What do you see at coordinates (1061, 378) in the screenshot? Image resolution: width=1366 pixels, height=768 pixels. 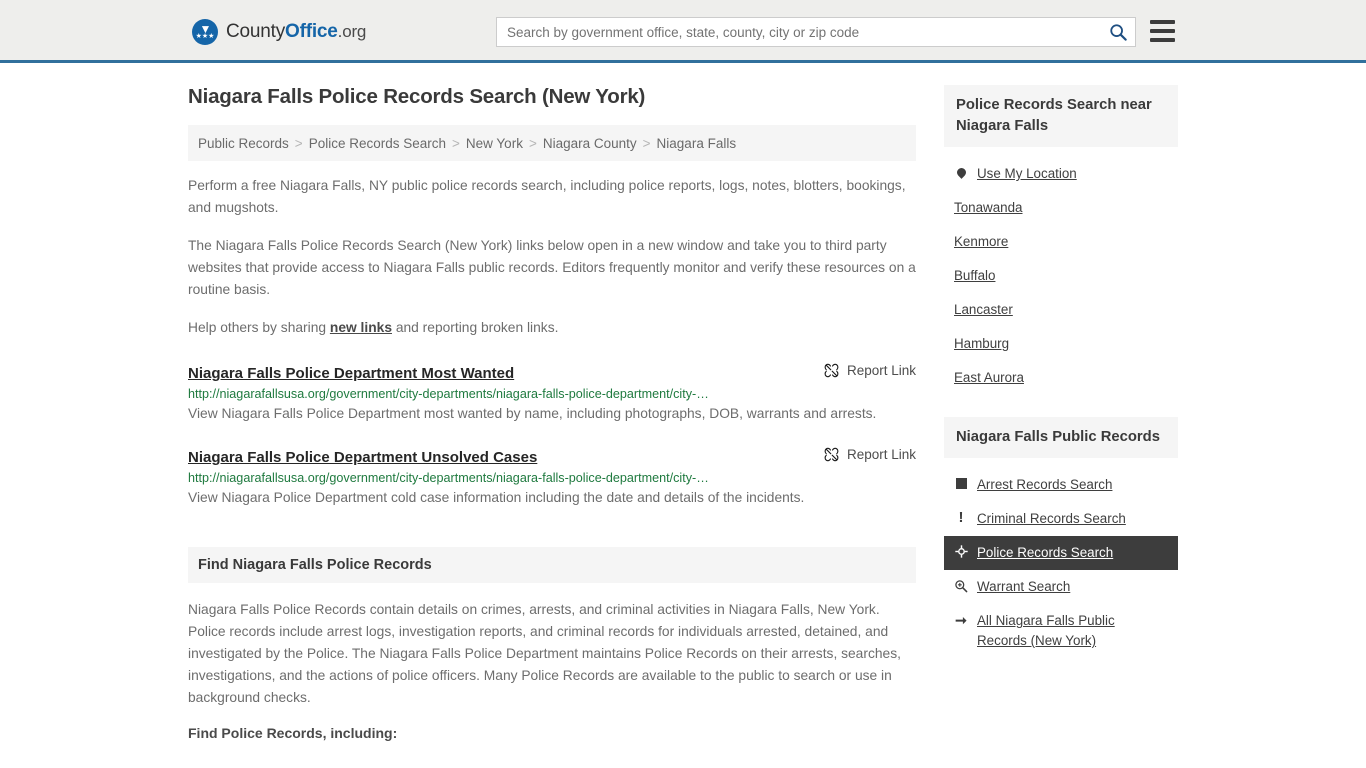 I see `sidebar-item-east-aurora: East Aurora` at bounding box center [1061, 378].